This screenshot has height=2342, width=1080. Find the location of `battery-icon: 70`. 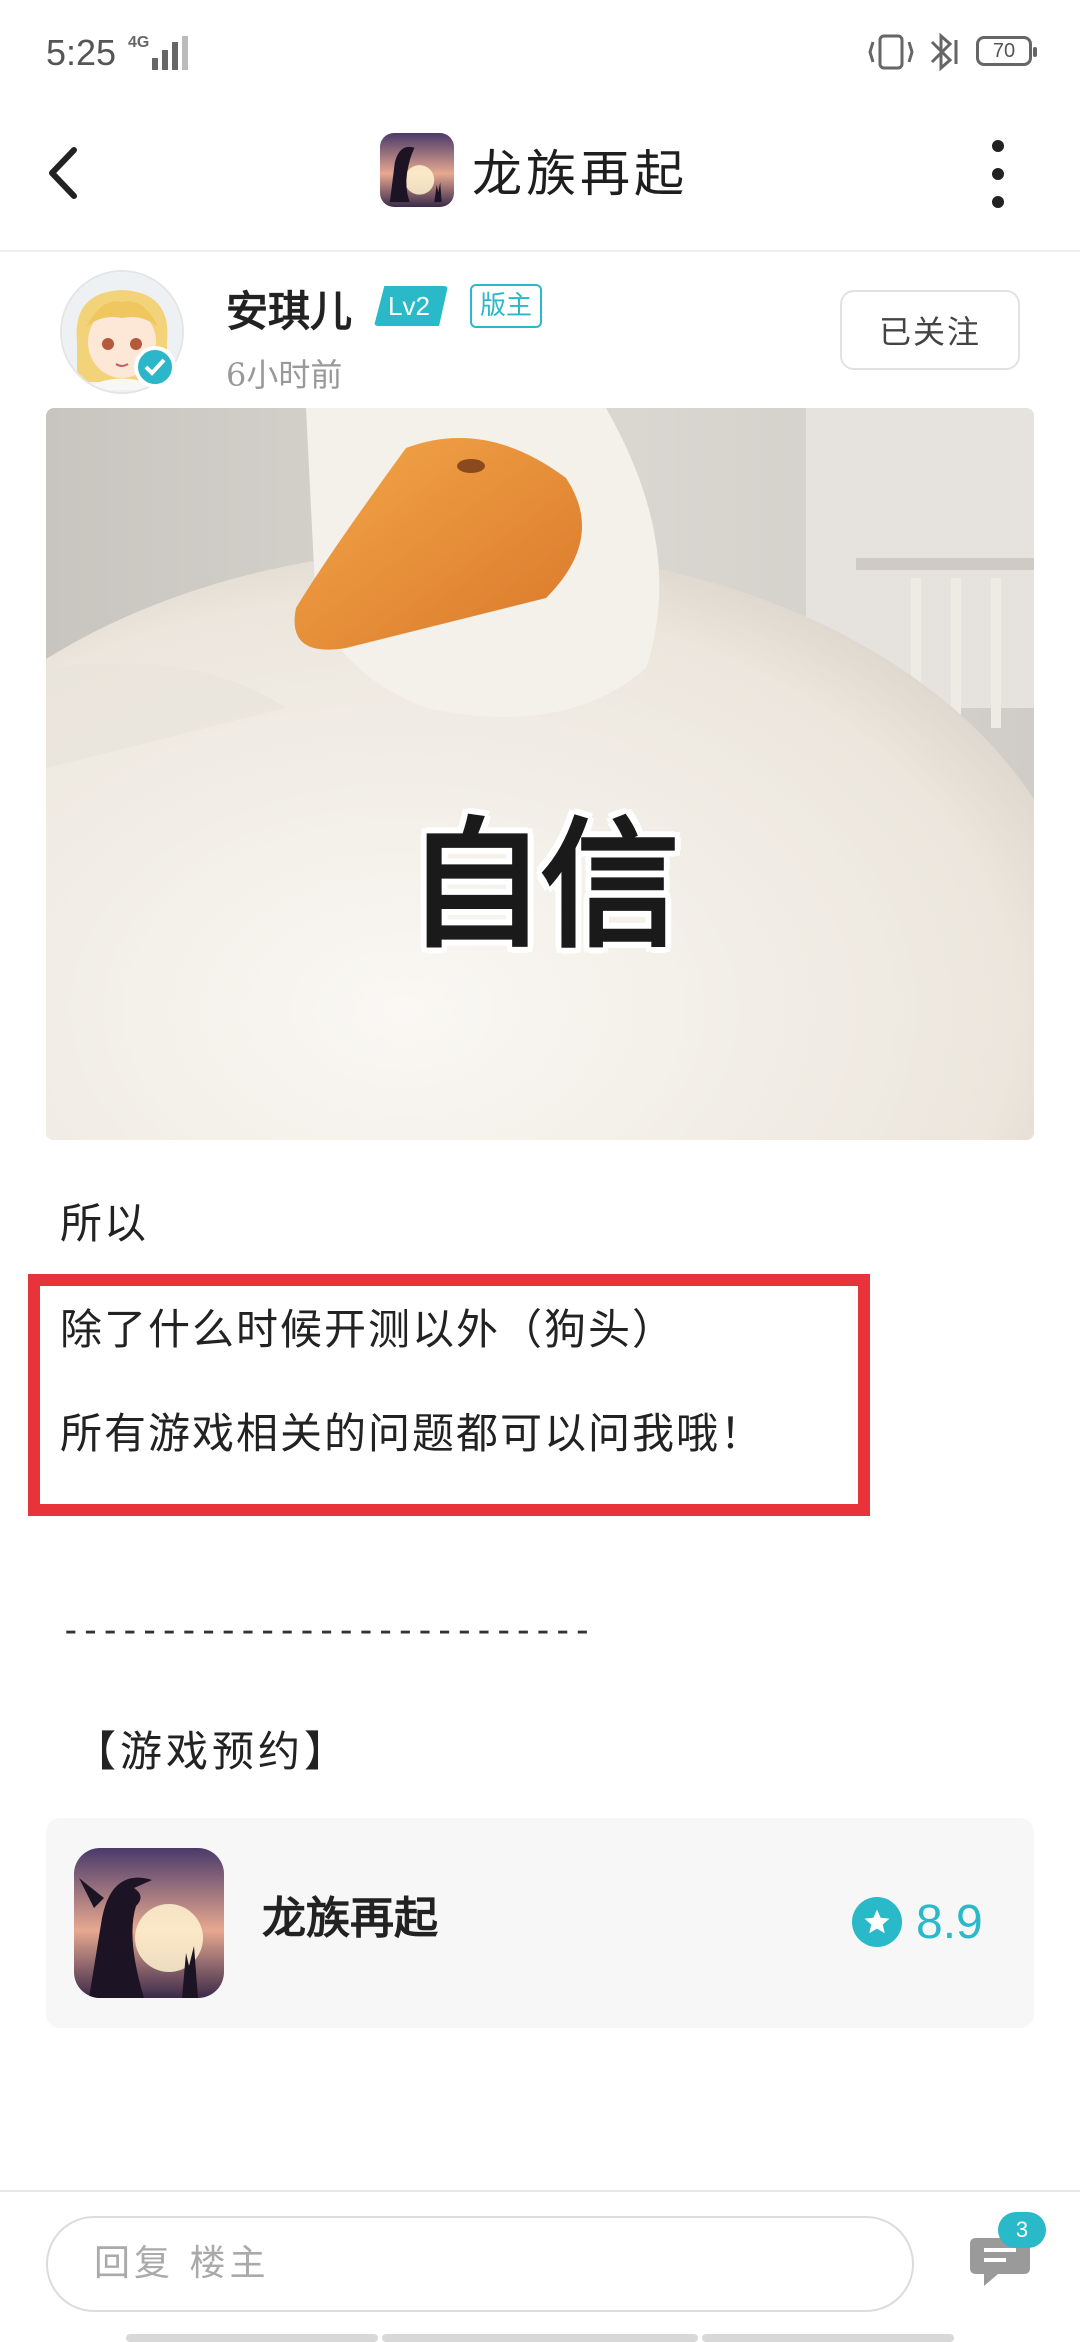

battery-icon: 70 is located at coordinates (1006, 51).